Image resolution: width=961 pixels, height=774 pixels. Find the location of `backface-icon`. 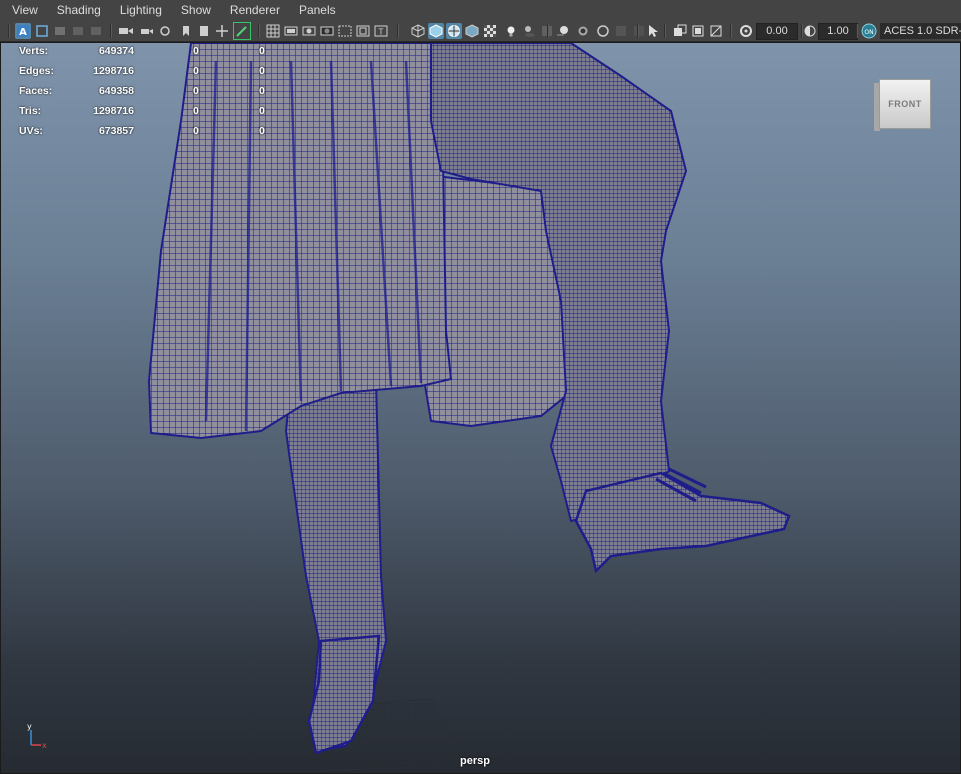

backface-icon is located at coordinates (716, 31).